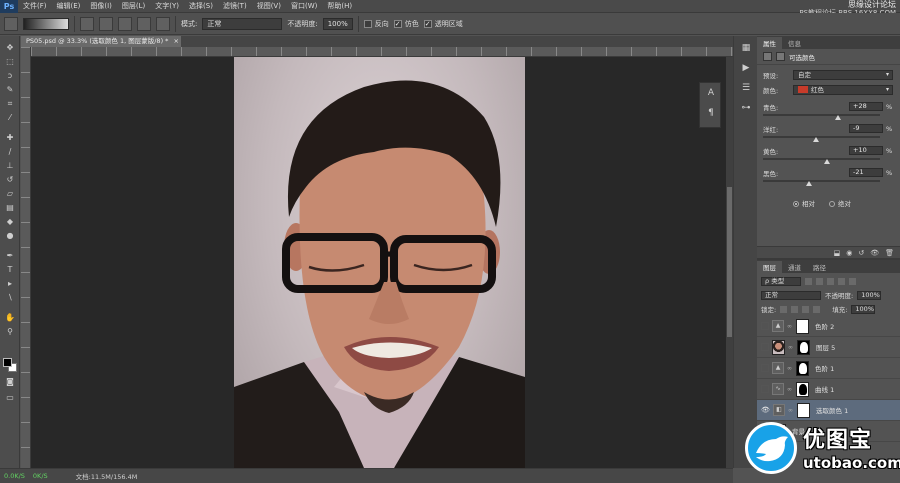 The height and width of the screenshot is (483, 900). Describe the element at coordinates (808, 281) in the screenshot. I see `filter-pixel-icon` at that location.